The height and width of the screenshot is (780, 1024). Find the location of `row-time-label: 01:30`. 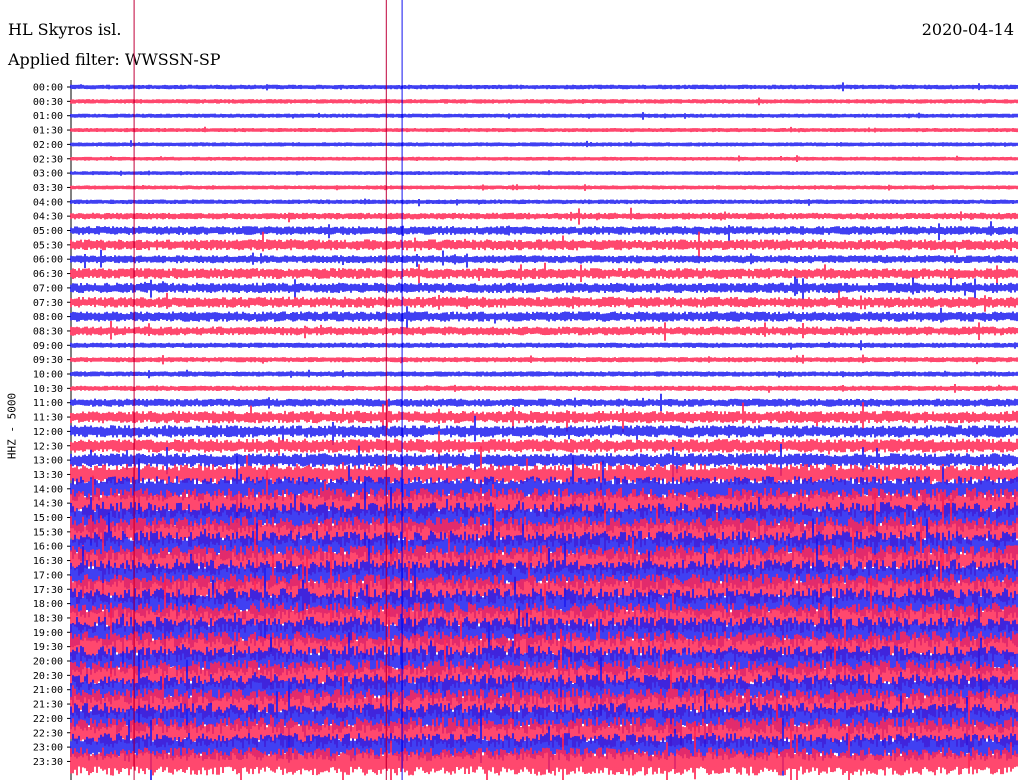

row-time-label: 01:30 is located at coordinates (48, 131).